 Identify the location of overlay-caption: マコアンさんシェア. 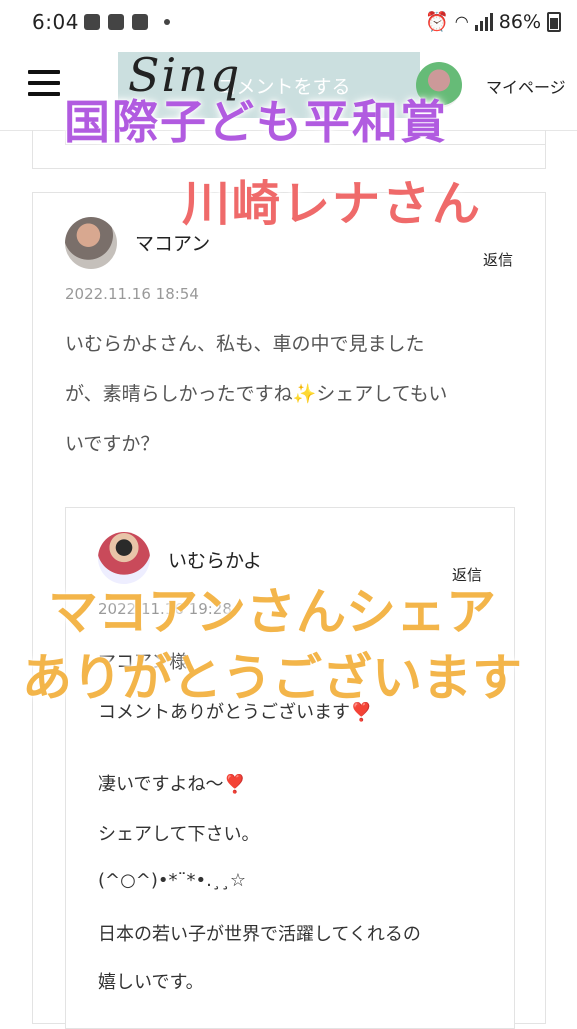
(272, 612).